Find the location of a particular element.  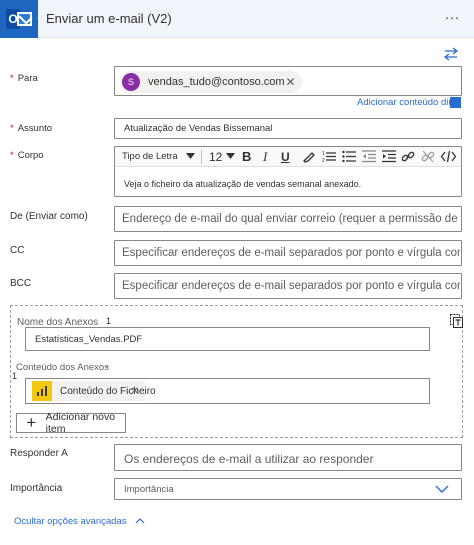

to-label: * Para is located at coordinates (24, 78).